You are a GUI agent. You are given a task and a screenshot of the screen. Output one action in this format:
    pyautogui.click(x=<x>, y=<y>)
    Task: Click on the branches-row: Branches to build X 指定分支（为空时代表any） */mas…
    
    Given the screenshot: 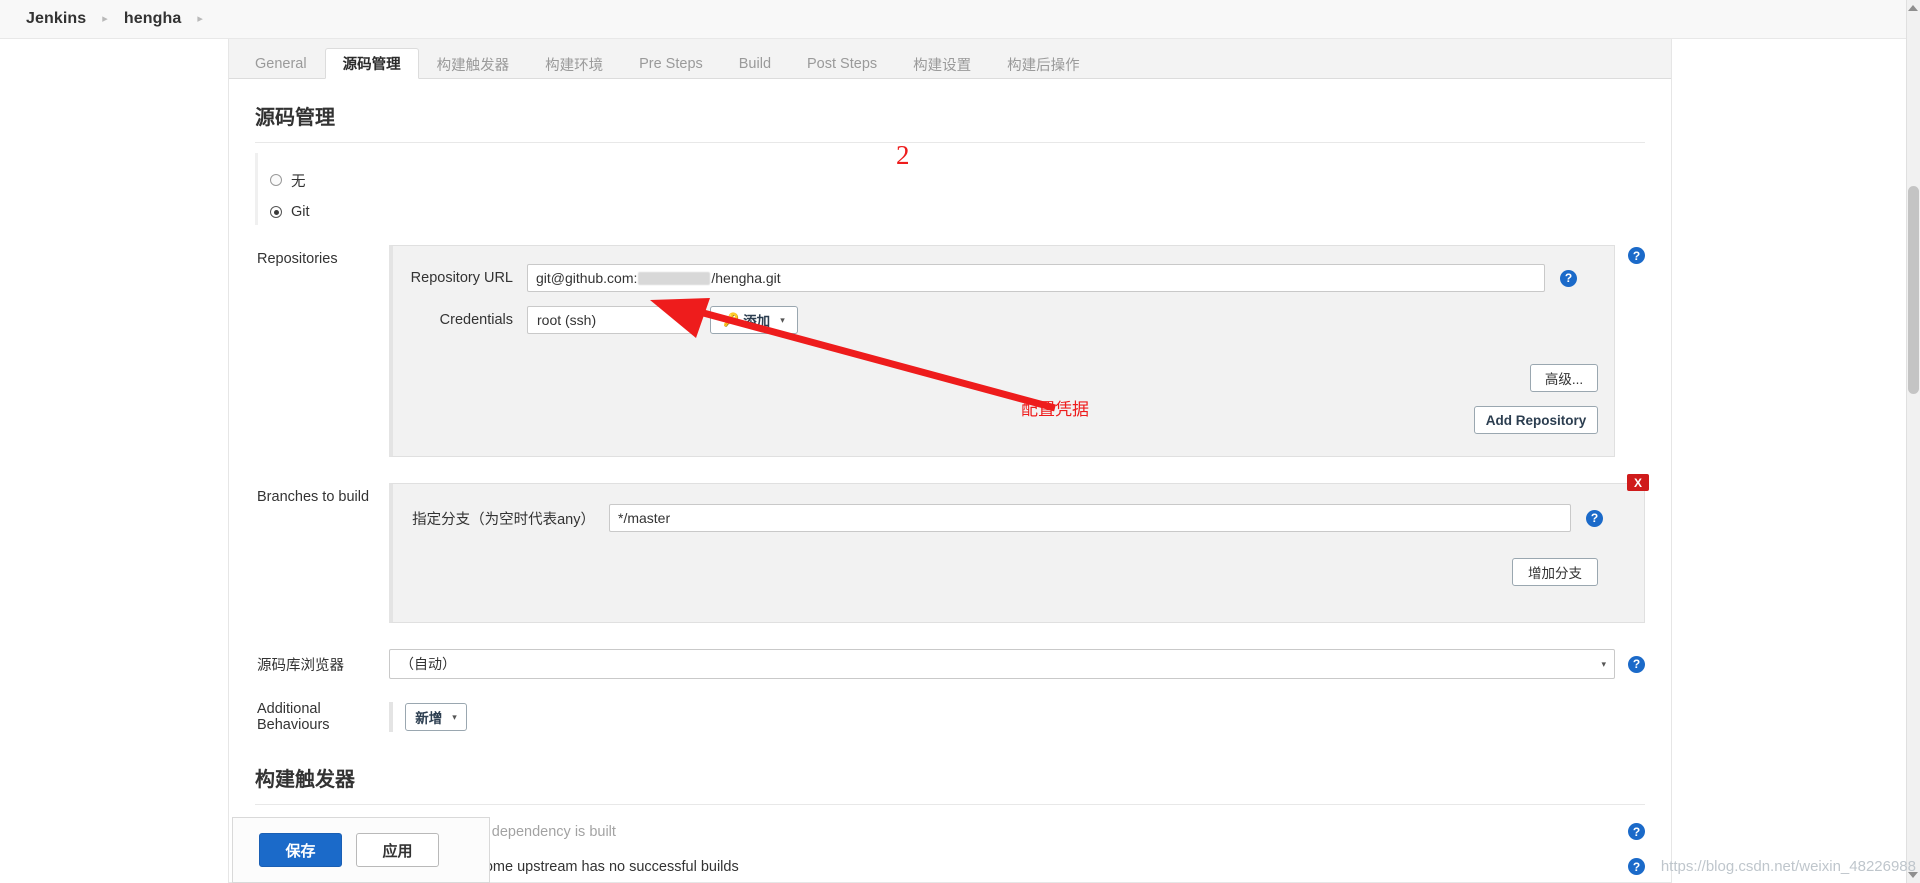 What is the action you would take?
    pyautogui.click(x=952, y=548)
    